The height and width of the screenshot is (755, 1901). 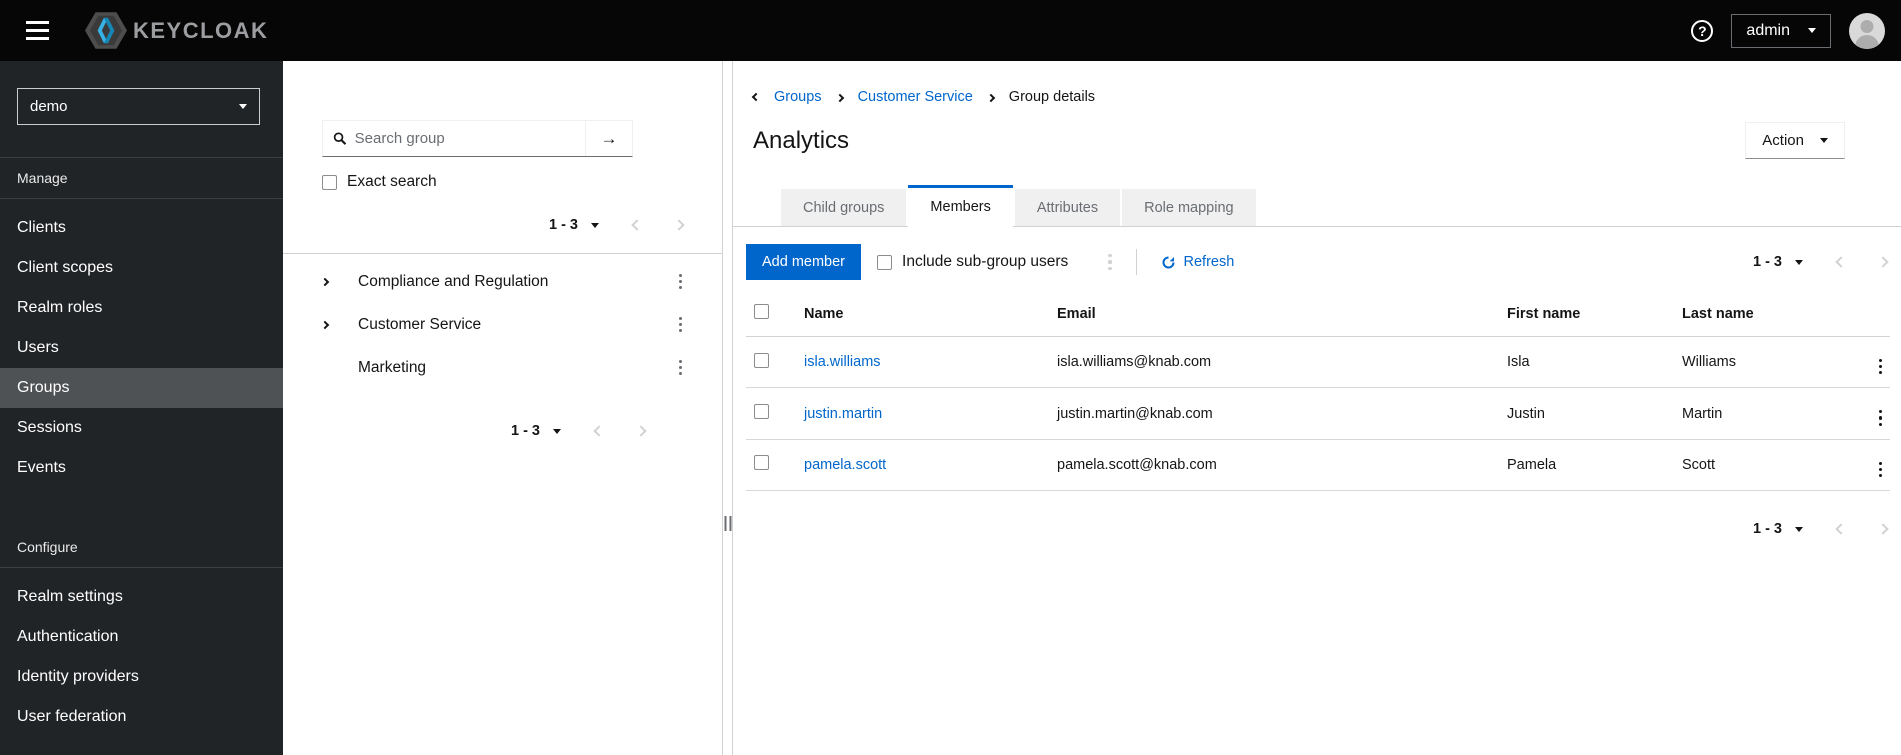 What do you see at coordinates (141, 597) in the screenshot?
I see `sidebar-item-realm-settings: Realm settings` at bounding box center [141, 597].